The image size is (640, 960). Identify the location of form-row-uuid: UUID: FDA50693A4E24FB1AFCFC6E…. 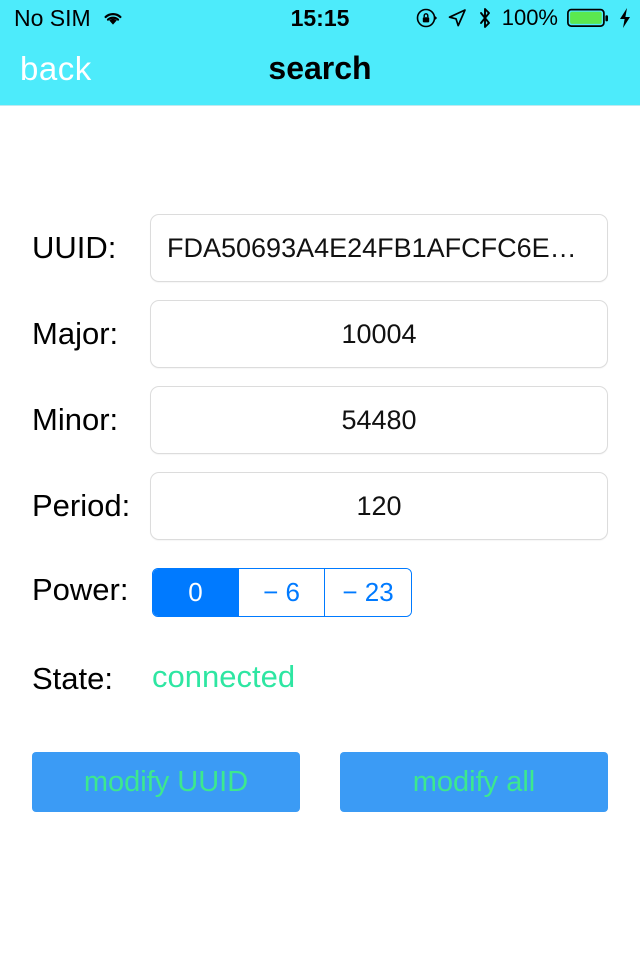
(320, 248).